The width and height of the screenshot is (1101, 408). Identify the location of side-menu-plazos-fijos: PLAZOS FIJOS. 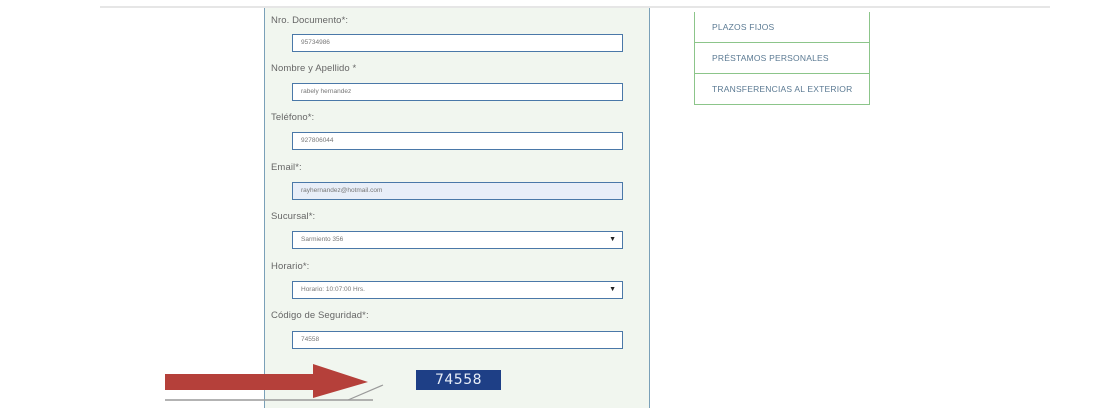
(782, 27).